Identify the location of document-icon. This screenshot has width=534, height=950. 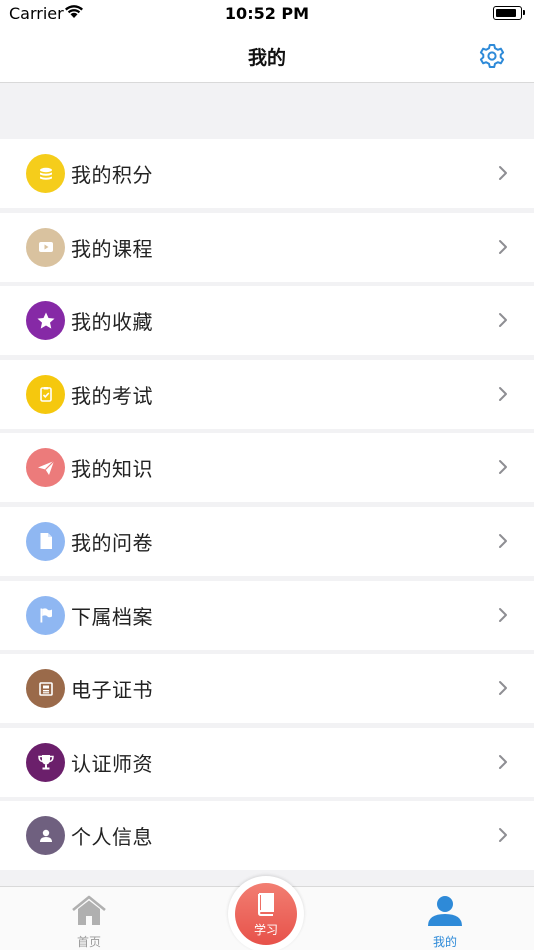
(45, 541).